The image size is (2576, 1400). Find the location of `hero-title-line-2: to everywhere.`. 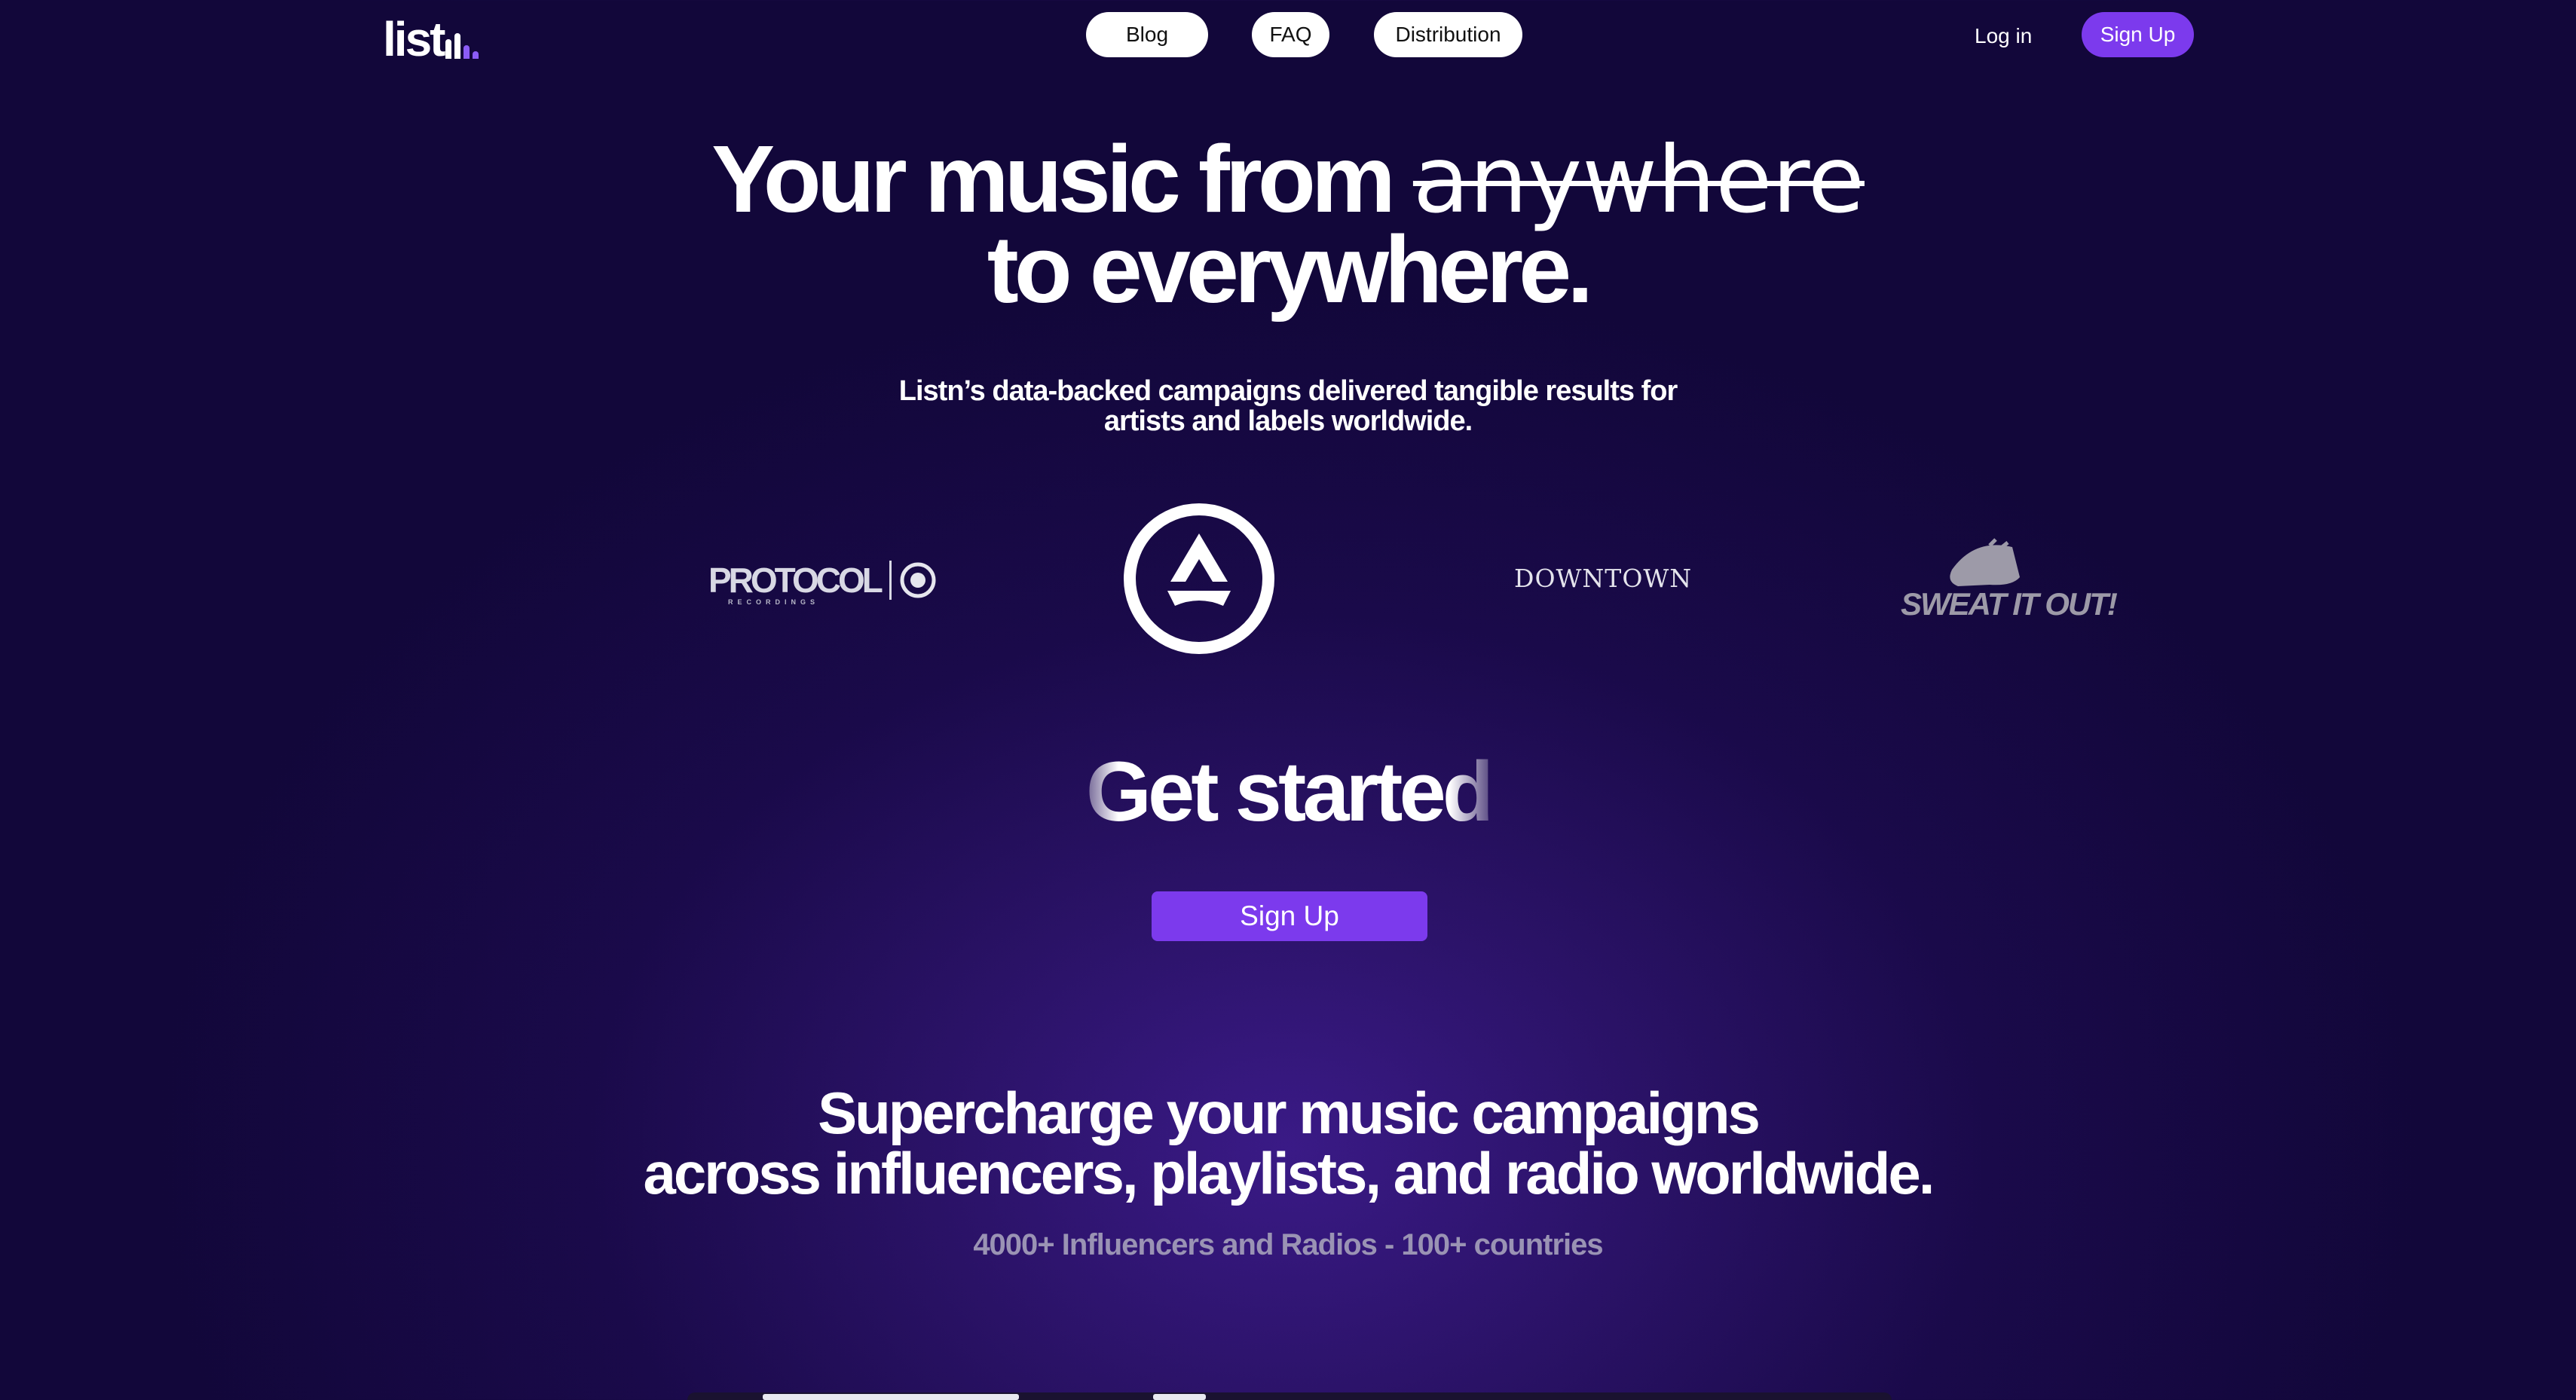

hero-title-line-2: to everywhere. is located at coordinates (1290, 269).